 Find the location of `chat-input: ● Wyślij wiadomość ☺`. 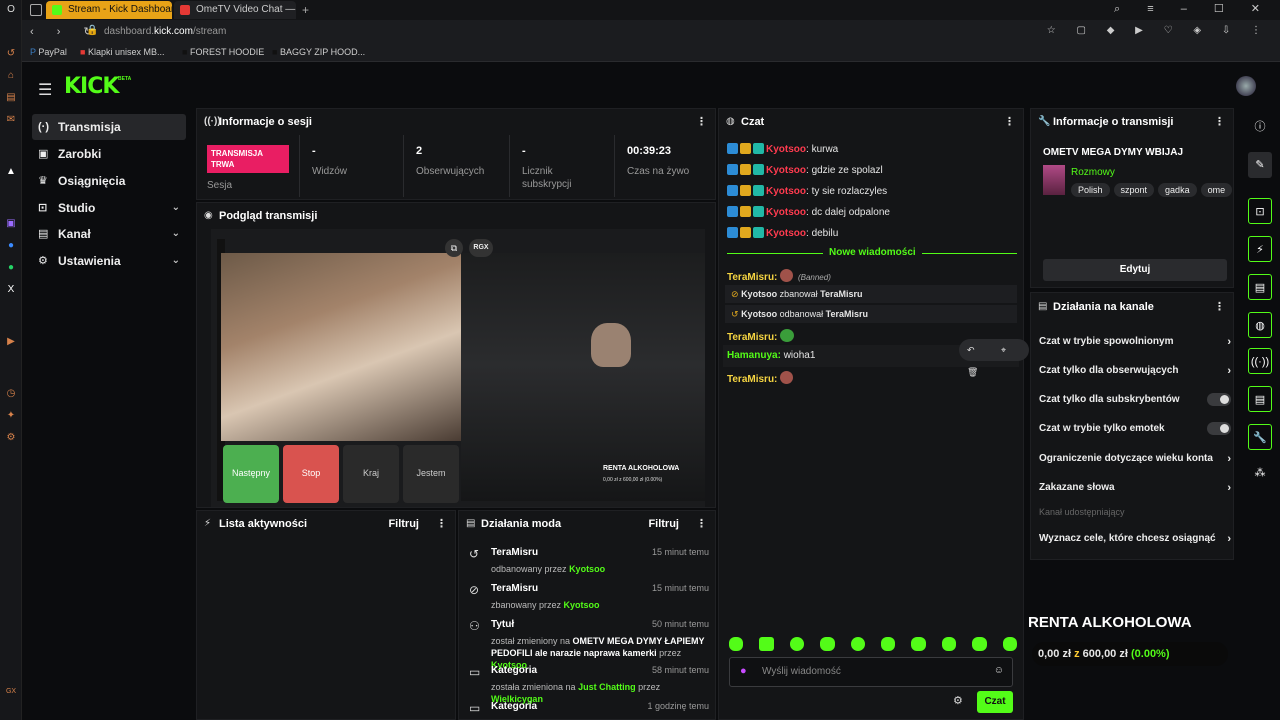

chat-input: ● Wyślij wiadomość ☺ is located at coordinates (871, 672).